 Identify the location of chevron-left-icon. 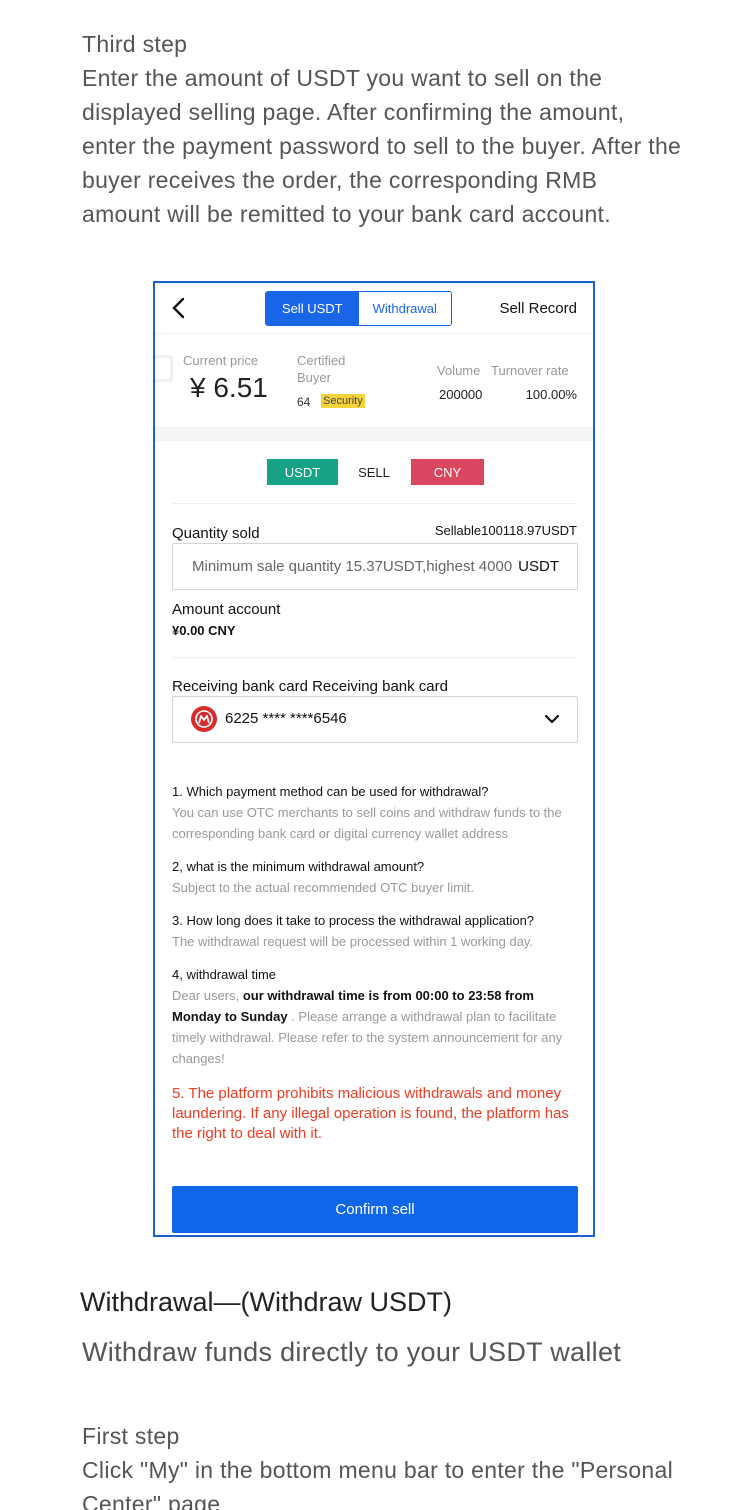
(178, 308).